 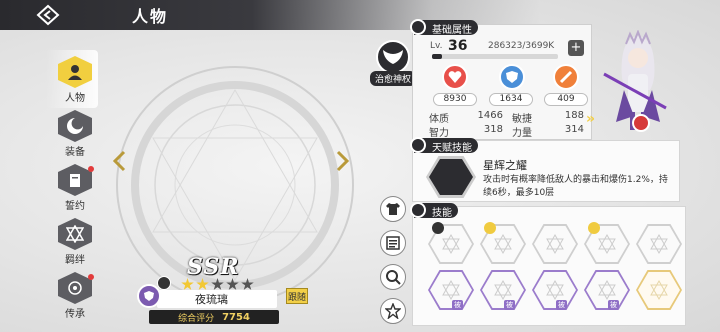 I want to click on atk-value: 409, so click(x=566, y=99).